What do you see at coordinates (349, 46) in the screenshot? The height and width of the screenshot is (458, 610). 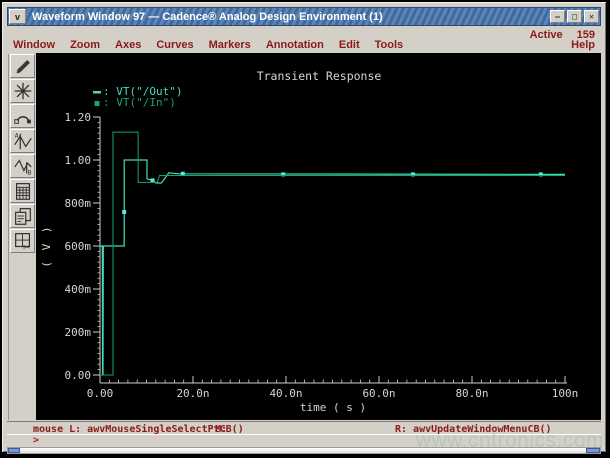 I see `menu-item-edit: Edit` at bounding box center [349, 46].